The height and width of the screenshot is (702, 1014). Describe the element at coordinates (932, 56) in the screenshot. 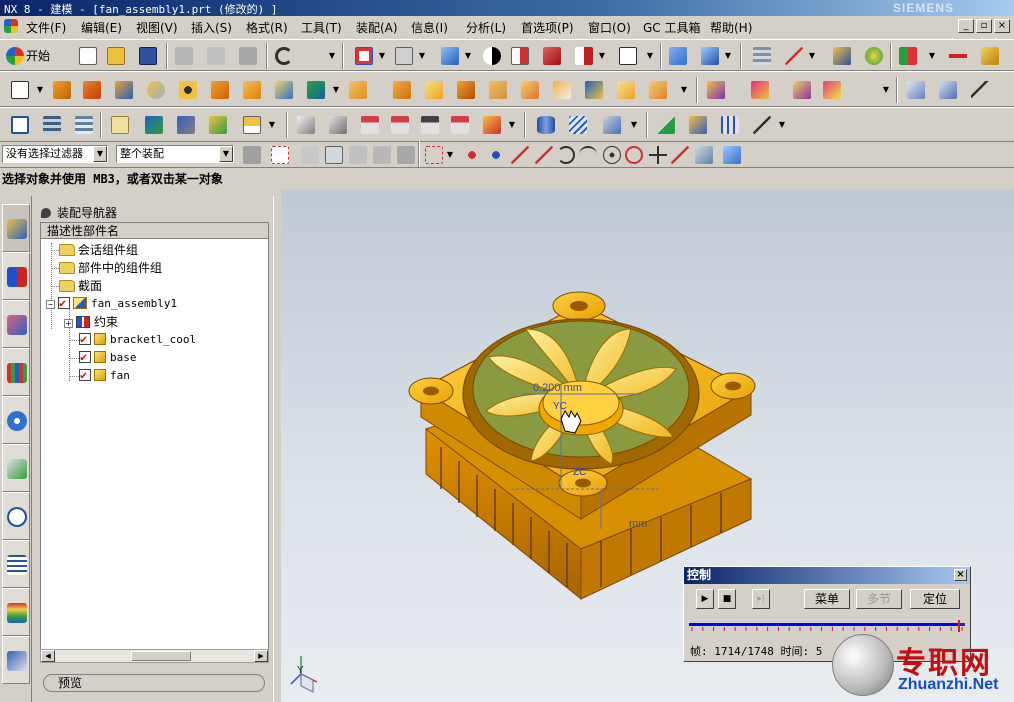

I see `snap-dropdown: ▼` at that location.